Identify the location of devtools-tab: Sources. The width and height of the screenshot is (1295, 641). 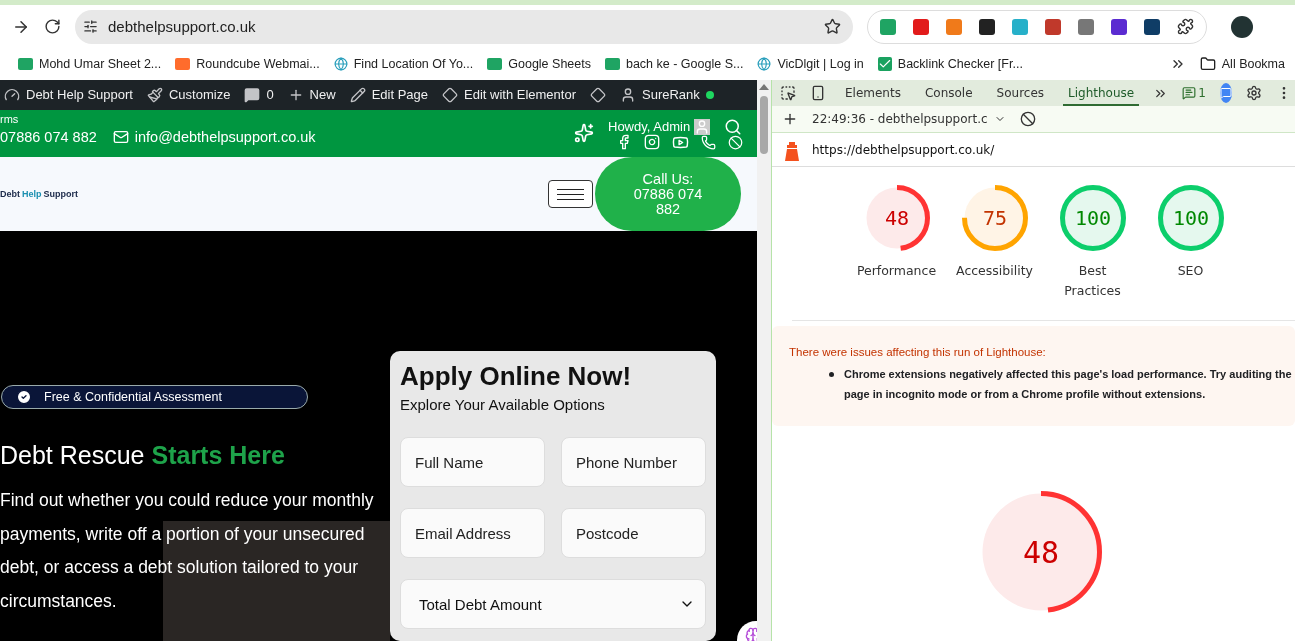
(1020, 93).